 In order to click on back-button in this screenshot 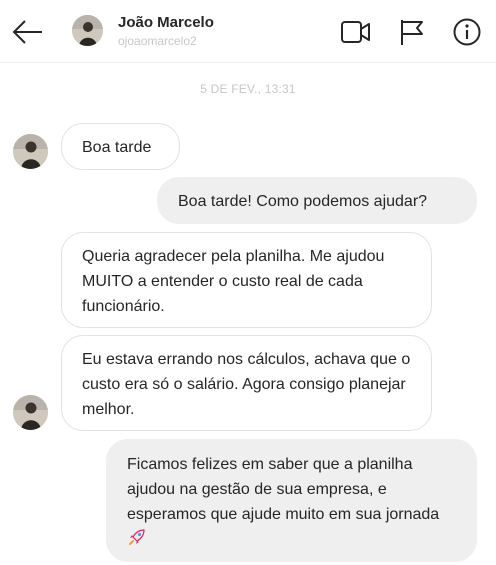, I will do `click(28, 32)`.